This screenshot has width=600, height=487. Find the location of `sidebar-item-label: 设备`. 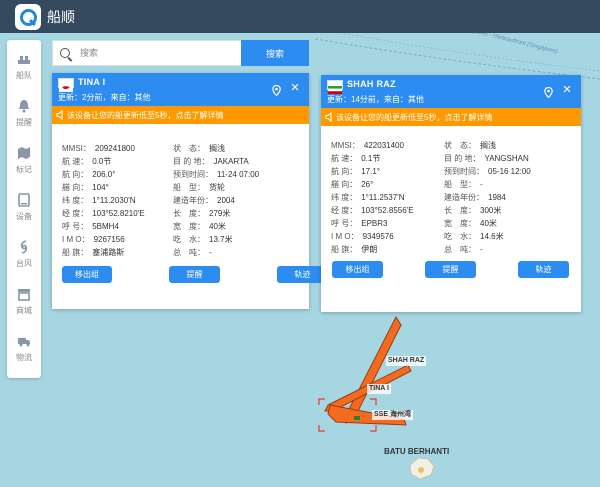

sidebar-item-label: 设备 is located at coordinates (24, 216).